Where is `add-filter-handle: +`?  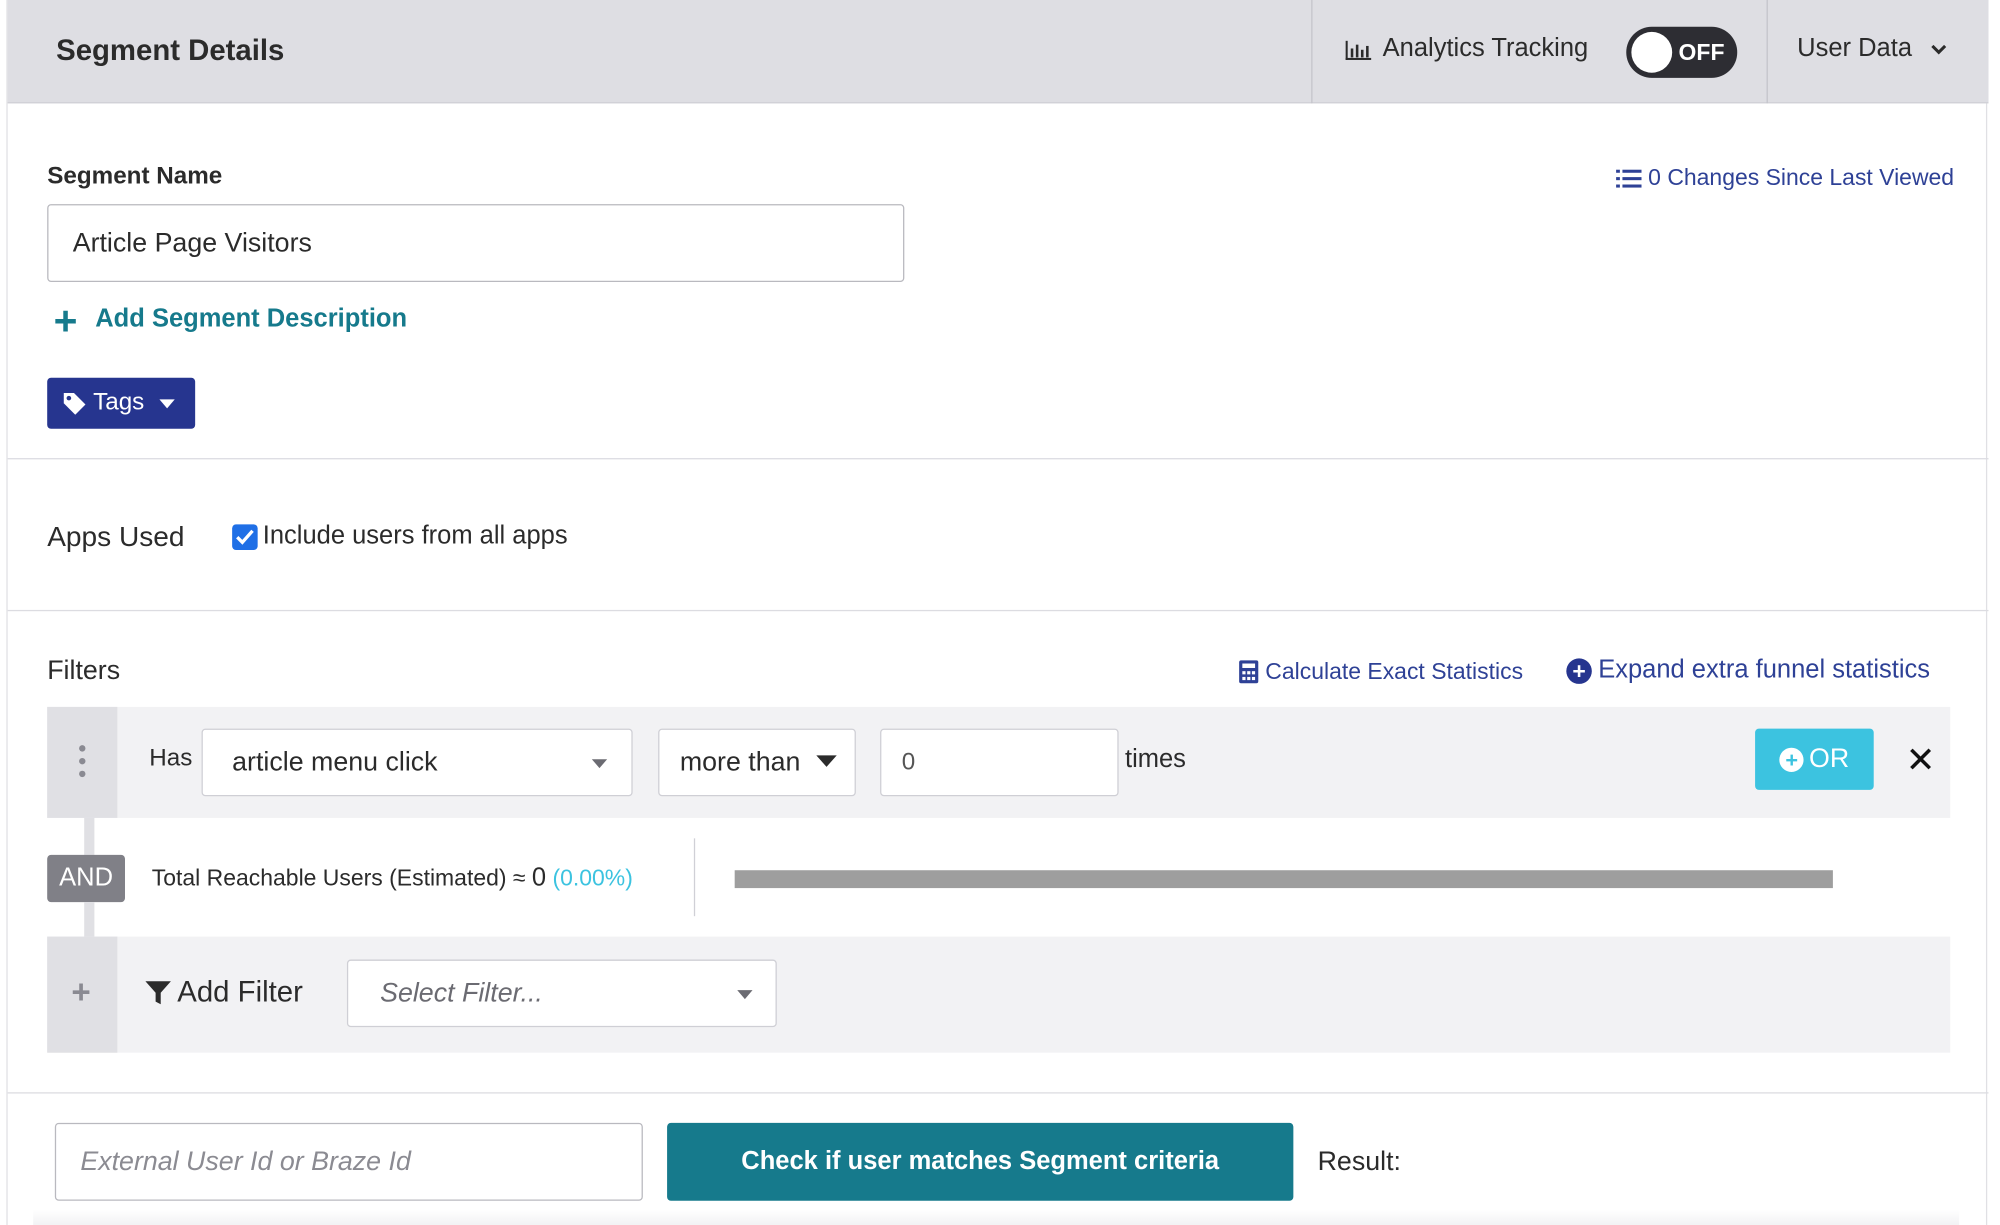
add-filter-handle: + is located at coordinates (82, 994).